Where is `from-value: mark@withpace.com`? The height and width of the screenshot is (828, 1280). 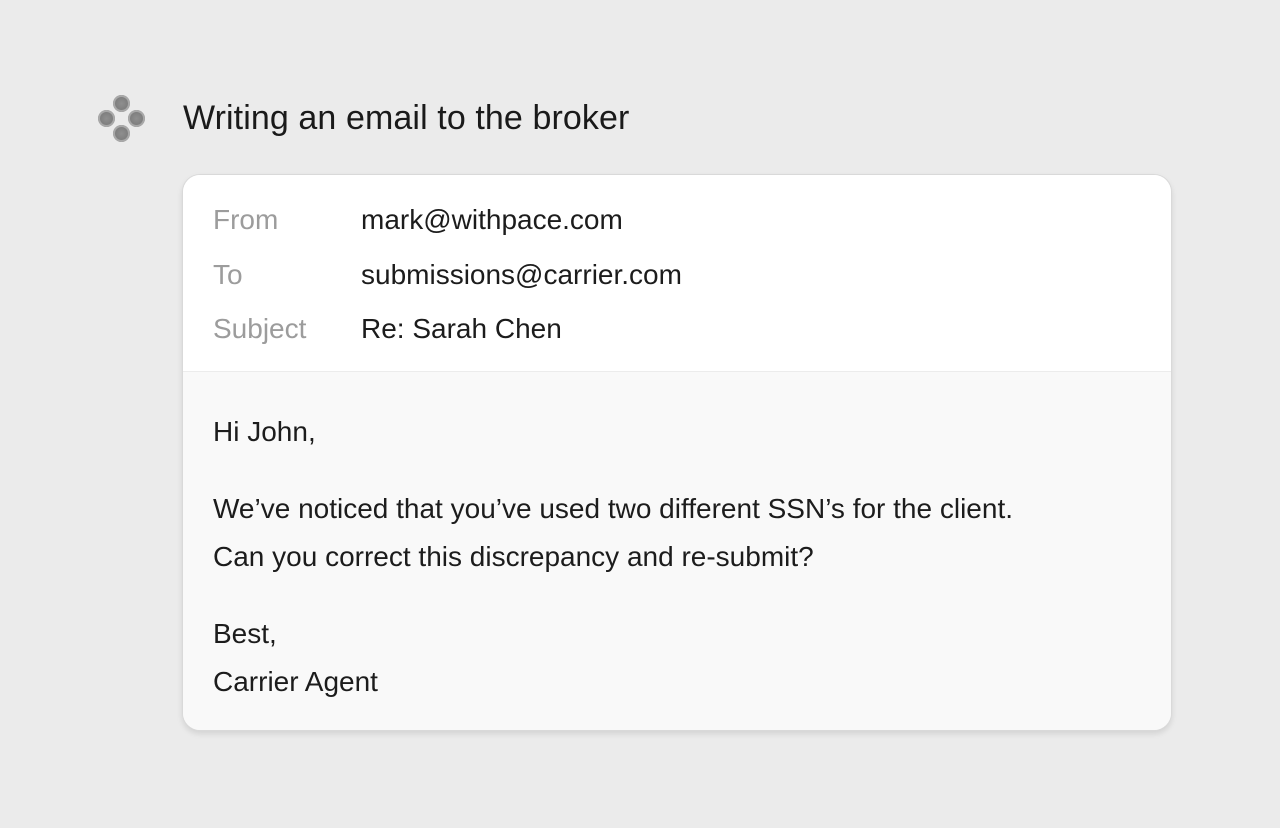
from-value: mark@withpace.com is located at coordinates (492, 220).